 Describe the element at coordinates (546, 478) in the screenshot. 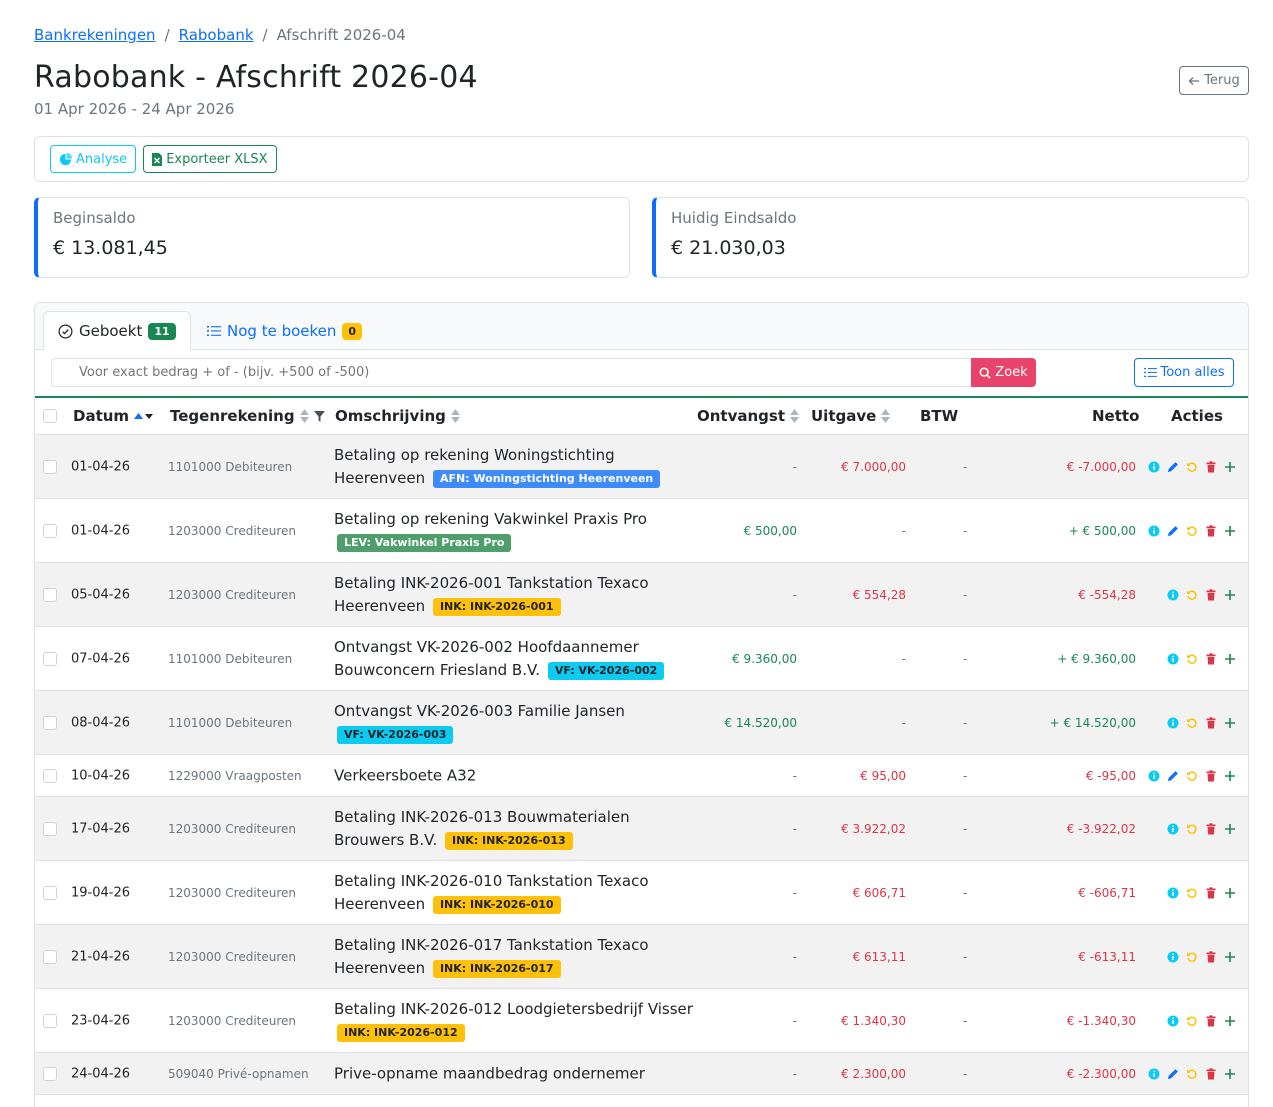

I see `document-link-badge: AFN: Woningstichting Heerenveen` at that location.